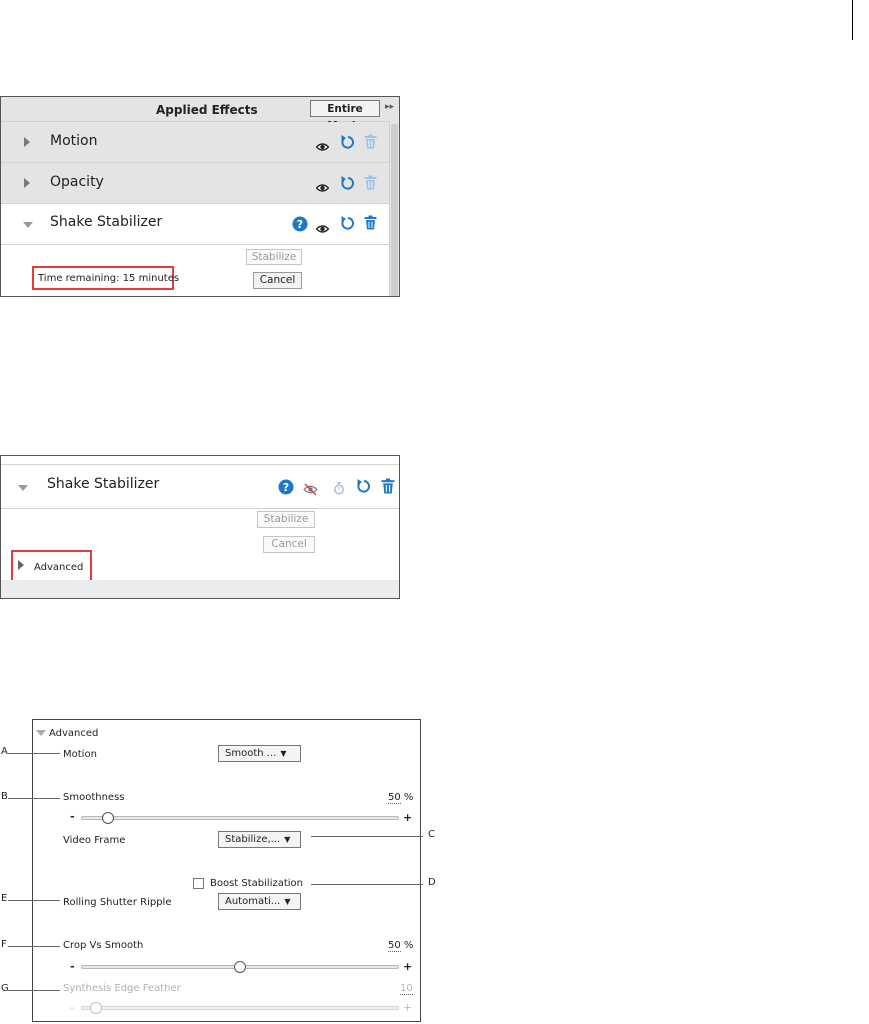 Image resolution: width=869 pixels, height=1024 pixels. I want to click on panel-header: Applied Effects Entire Movie ▸▸, so click(200, 114).